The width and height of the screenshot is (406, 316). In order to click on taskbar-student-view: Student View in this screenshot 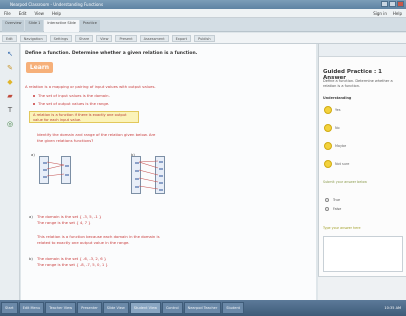, I will do `click(145, 308)`.